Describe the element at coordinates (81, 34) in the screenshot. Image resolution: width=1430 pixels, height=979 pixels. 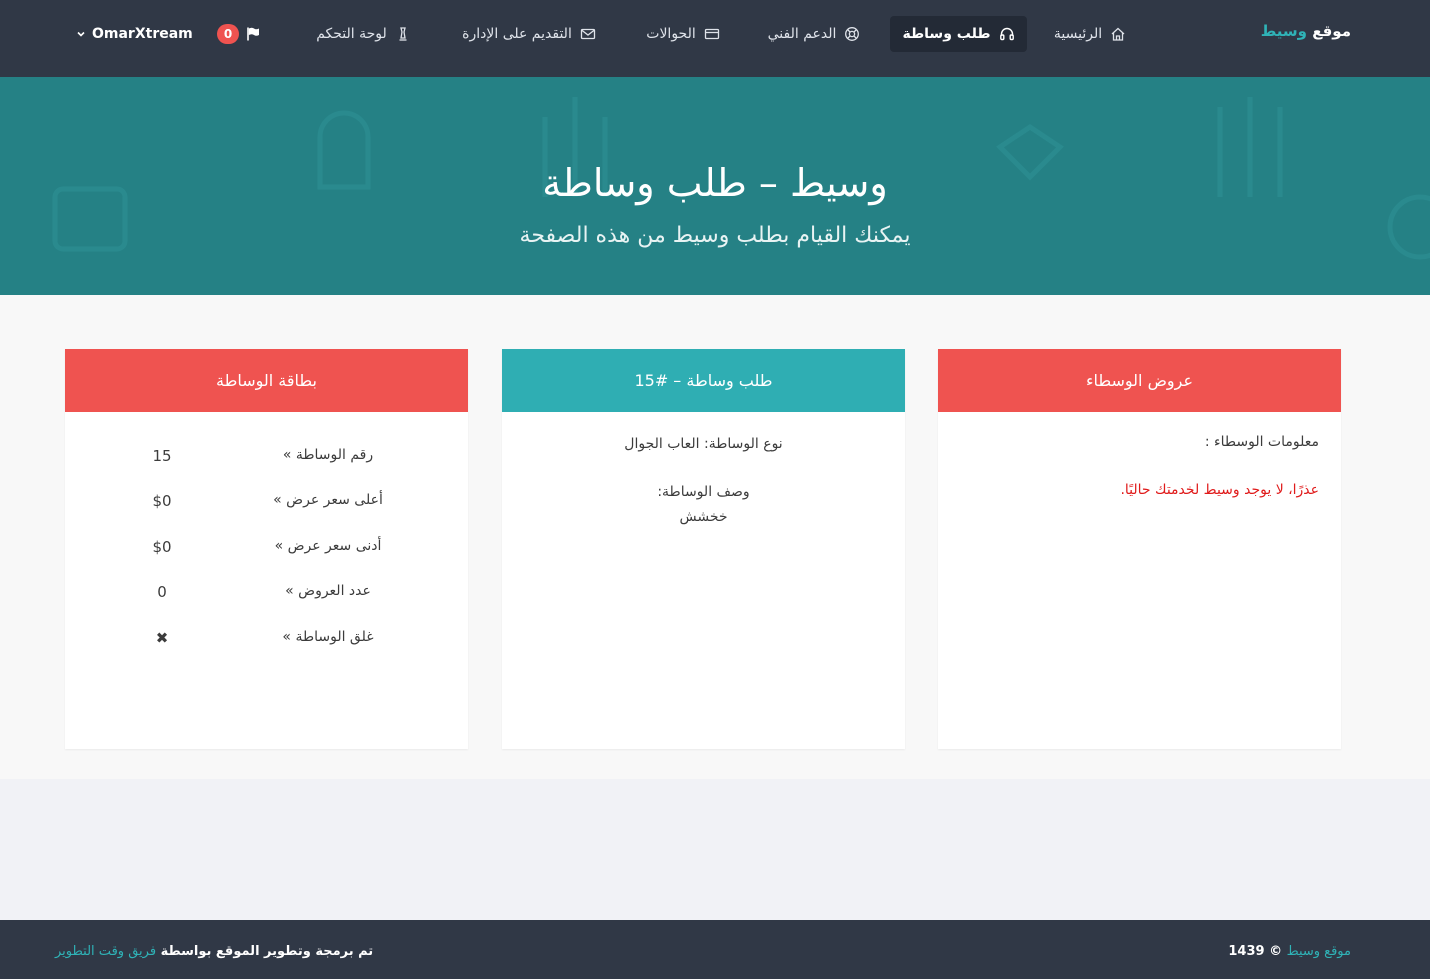
I see `chevron-down-icon` at that location.